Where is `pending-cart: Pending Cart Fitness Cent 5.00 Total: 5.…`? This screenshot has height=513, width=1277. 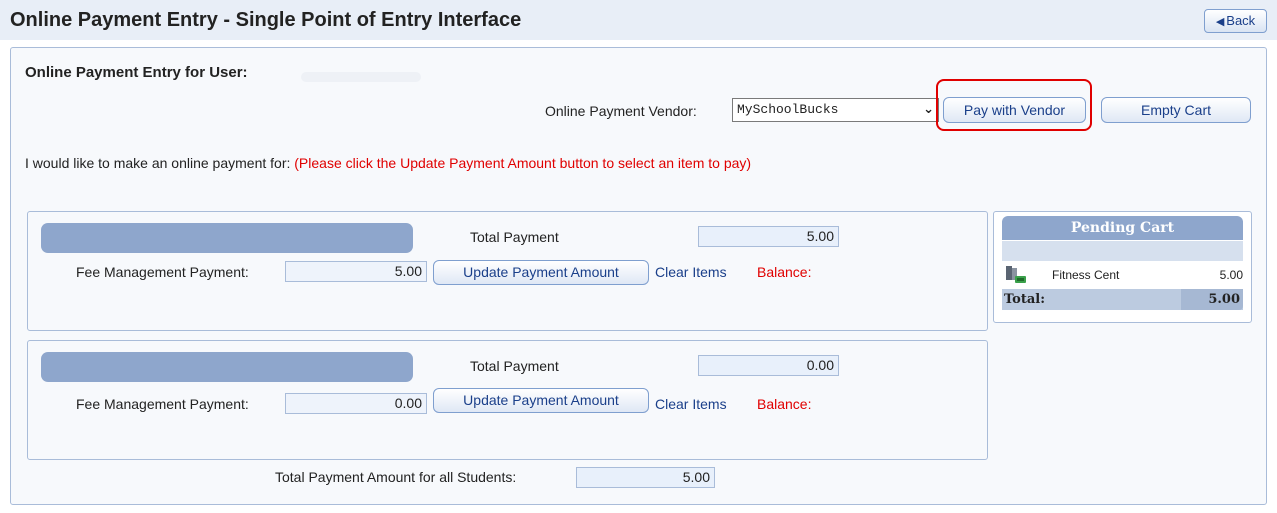 pending-cart: Pending Cart Fitness Cent 5.00 Total: 5.… is located at coordinates (1122, 267).